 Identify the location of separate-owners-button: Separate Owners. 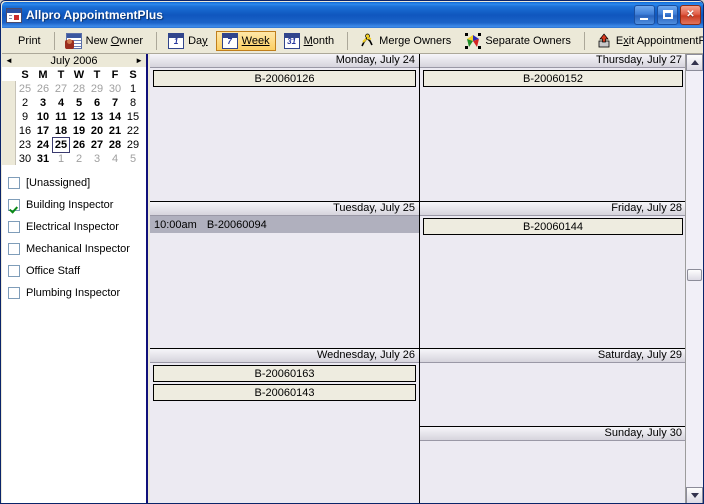
(518, 41).